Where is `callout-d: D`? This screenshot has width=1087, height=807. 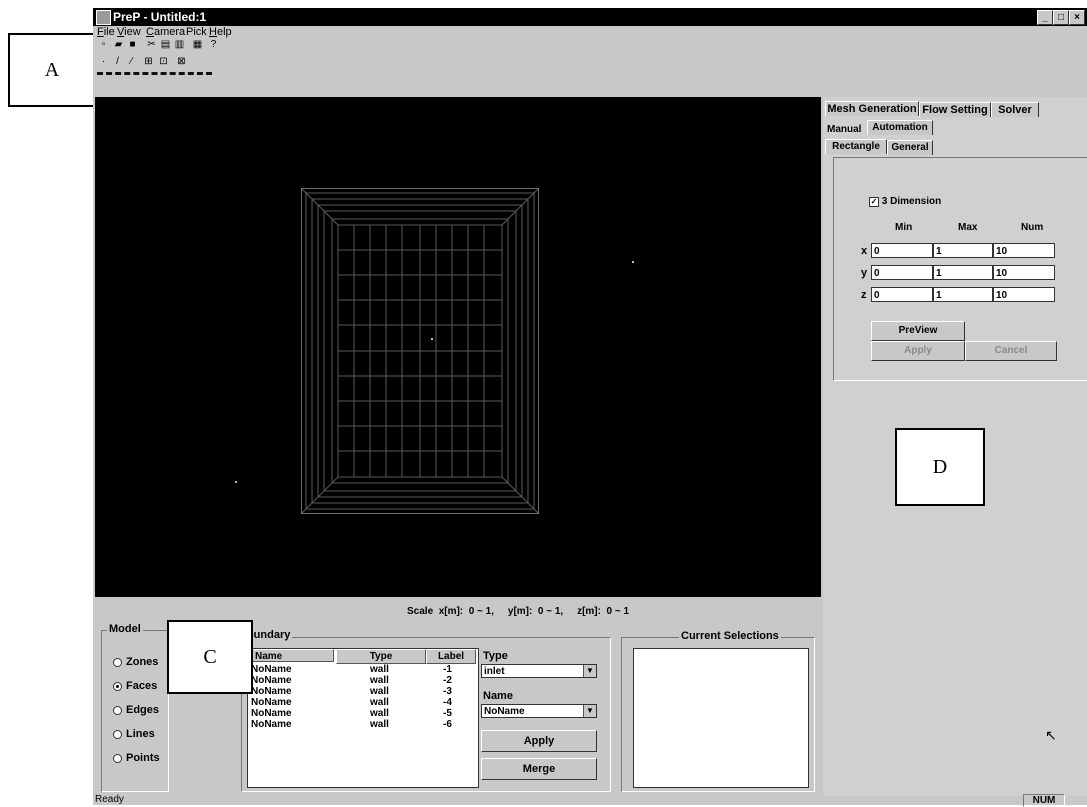 callout-d: D is located at coordinates (940, 467).